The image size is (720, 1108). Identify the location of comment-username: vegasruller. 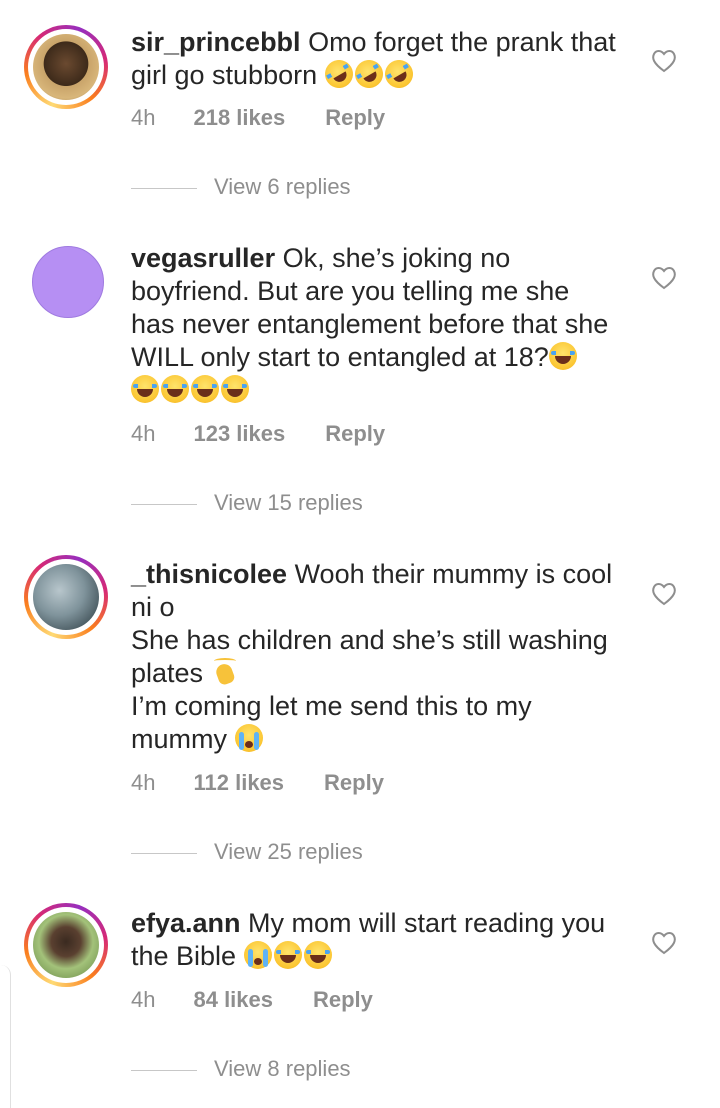
(203, 258).